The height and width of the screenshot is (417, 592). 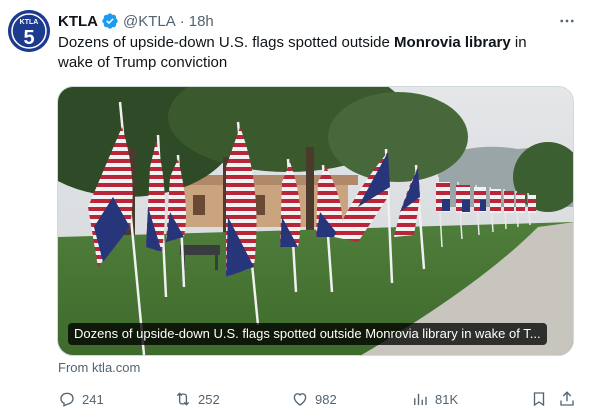 I want to click on views-button: 81K, so click(x=434, y=399).